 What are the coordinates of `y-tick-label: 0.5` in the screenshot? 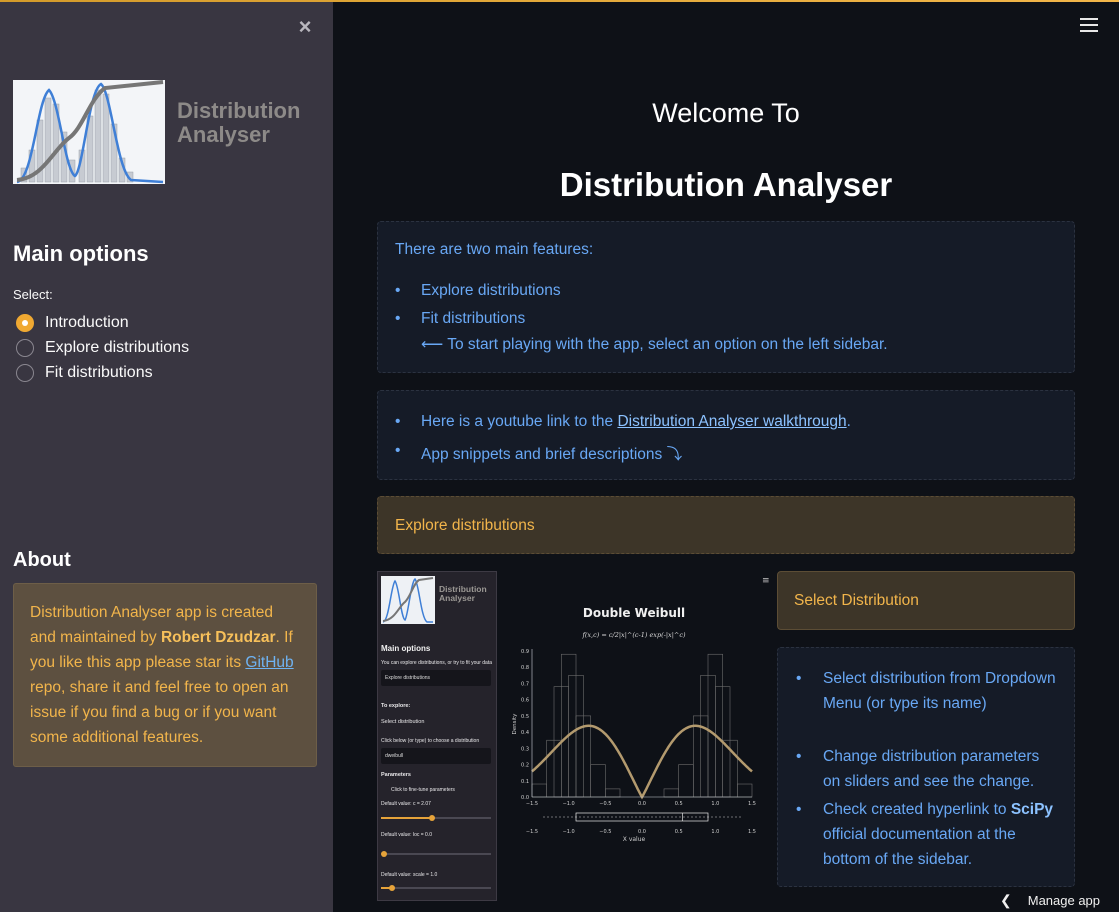 It's located at (525, 717).